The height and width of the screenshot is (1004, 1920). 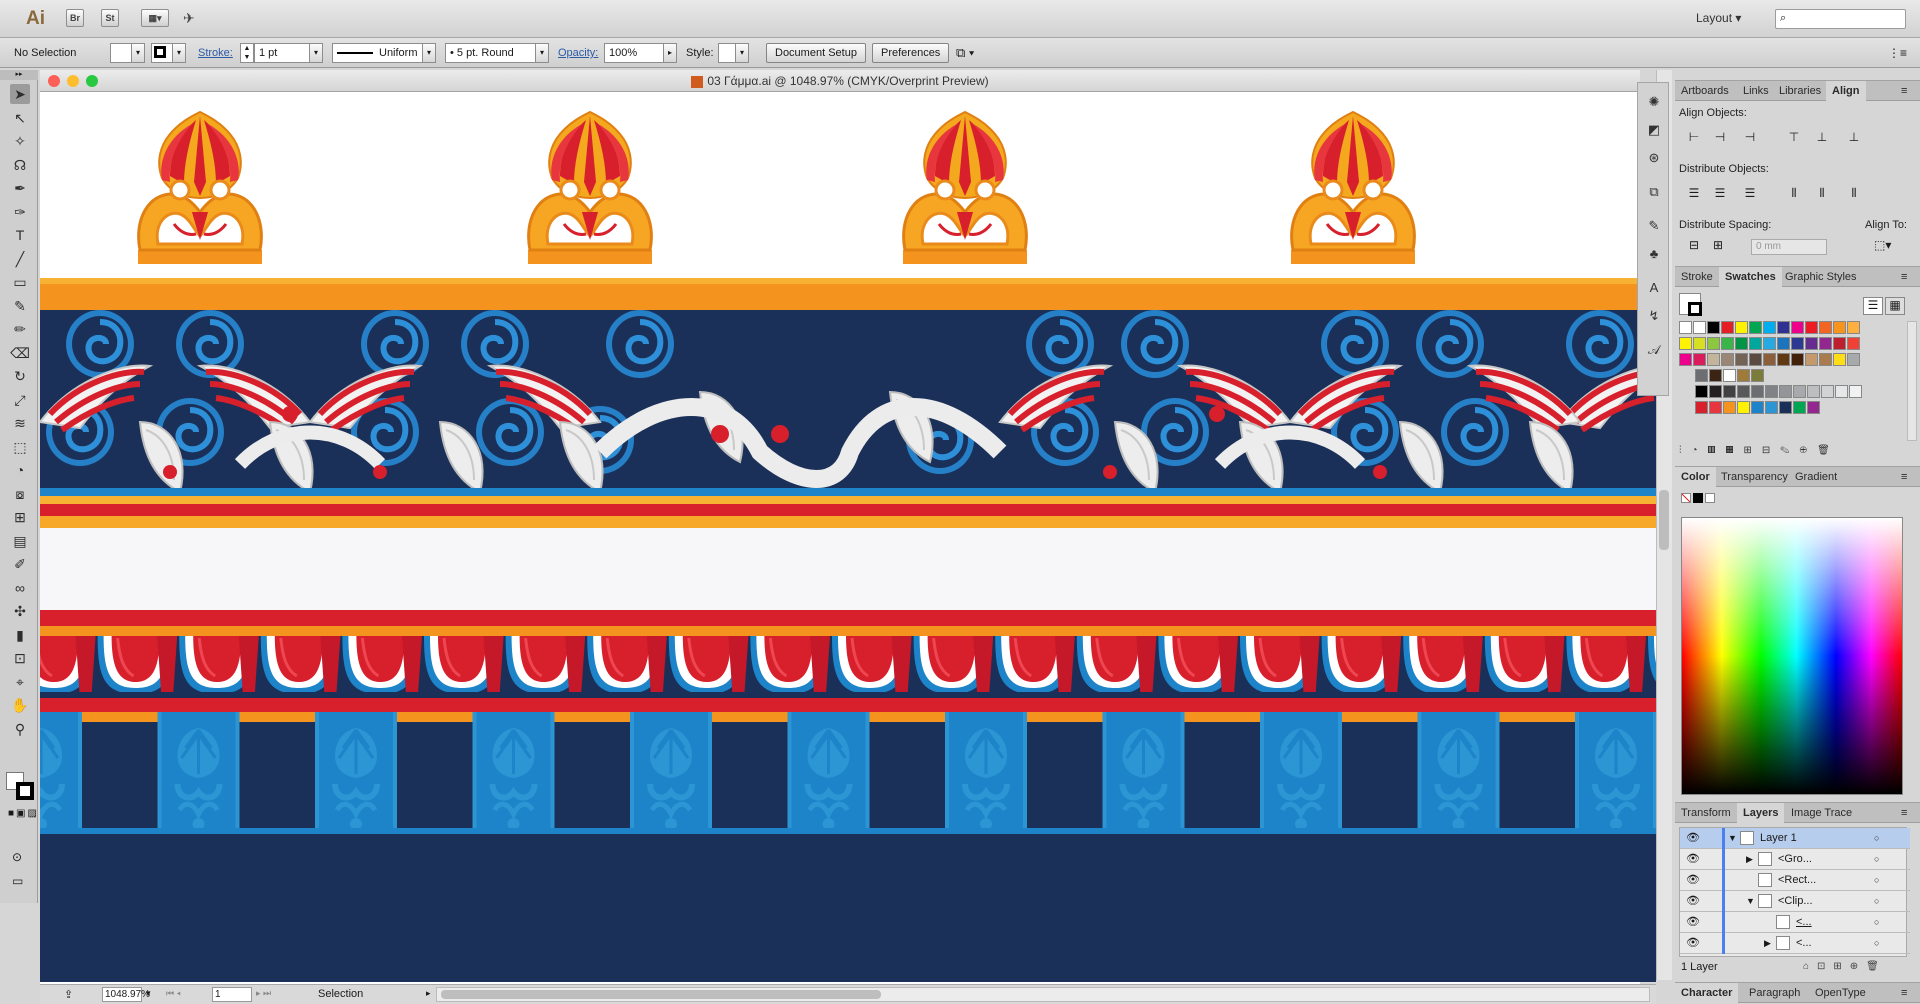 I want to click on stroke-link: Stroke:, so click(x=215, y=54).